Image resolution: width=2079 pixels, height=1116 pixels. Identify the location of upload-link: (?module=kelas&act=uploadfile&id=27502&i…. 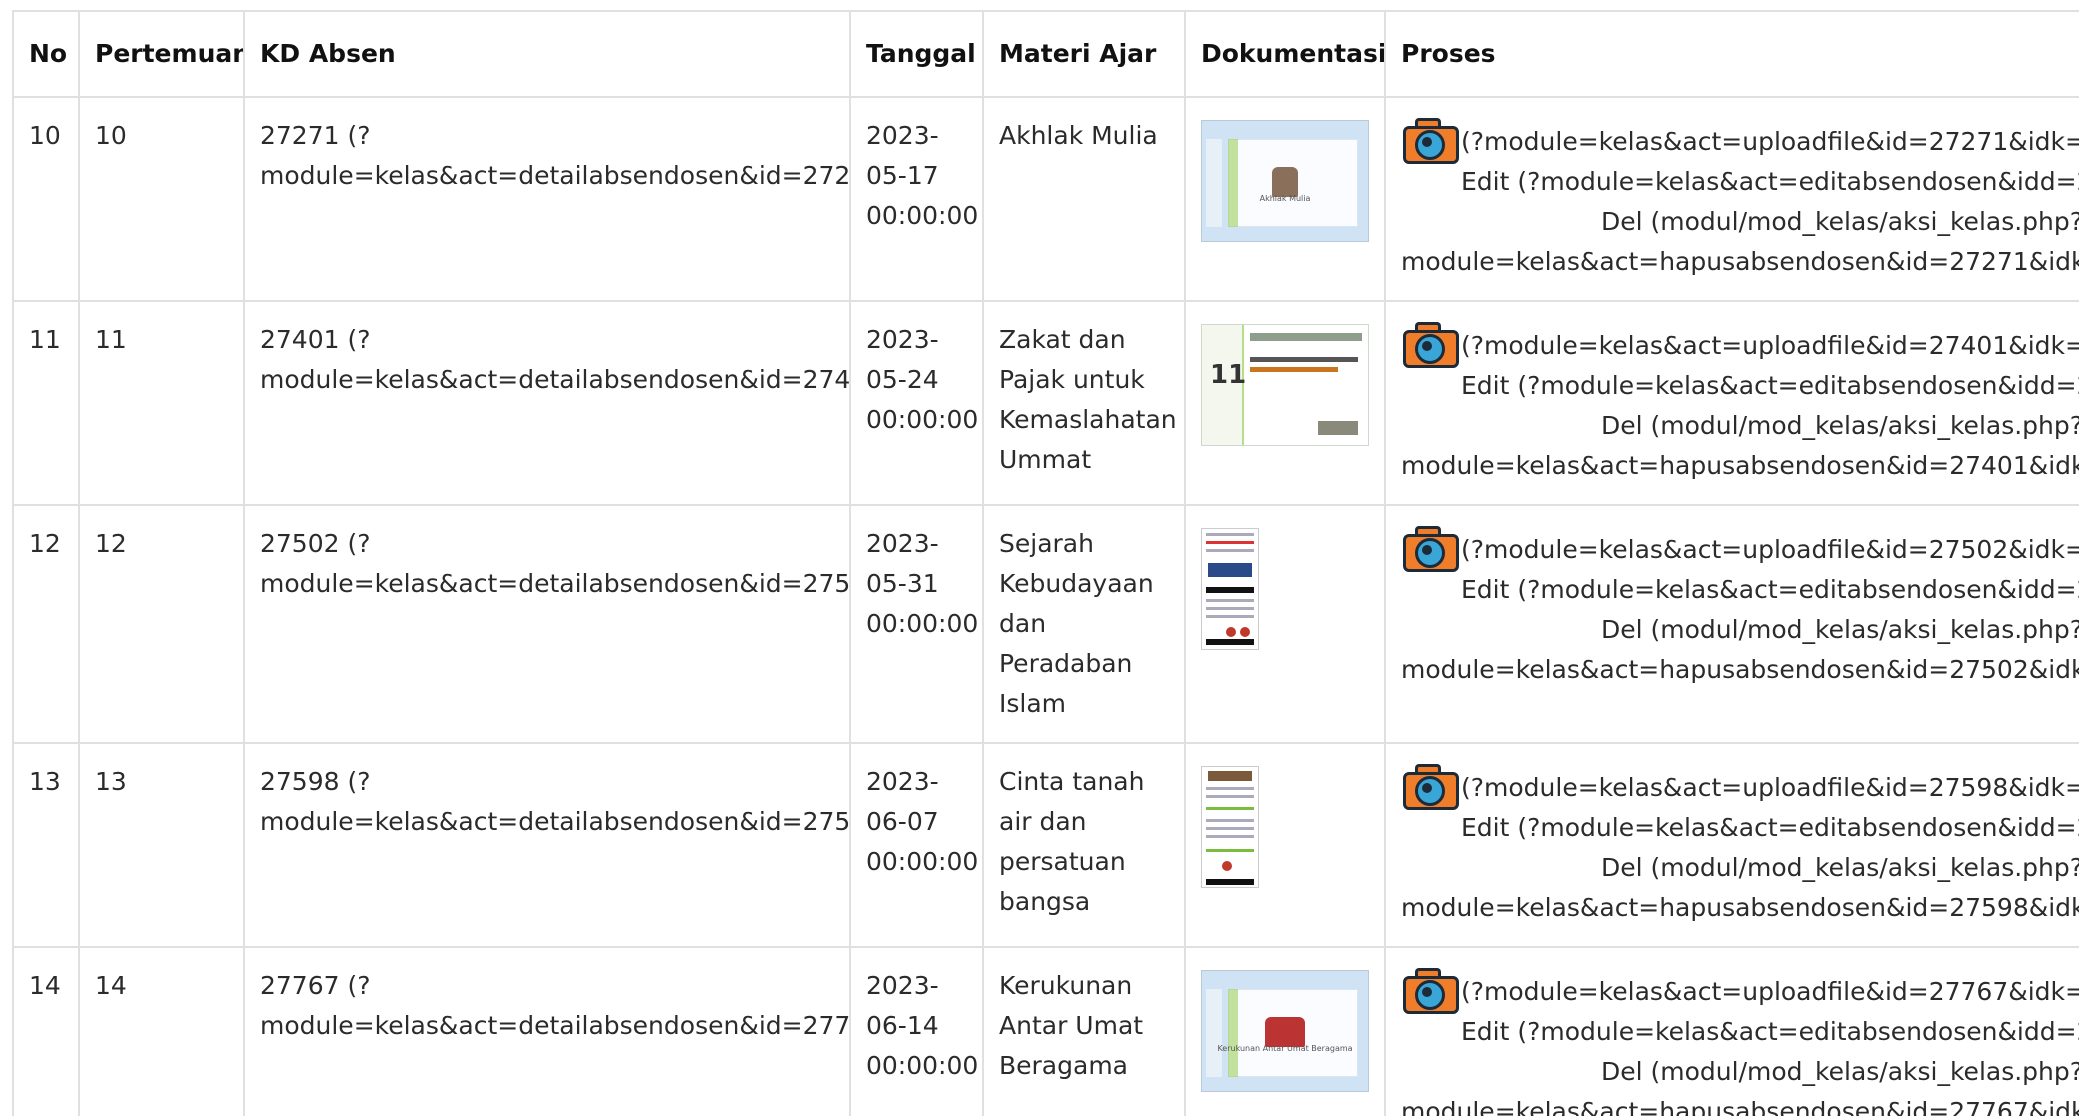
(1740, 548).